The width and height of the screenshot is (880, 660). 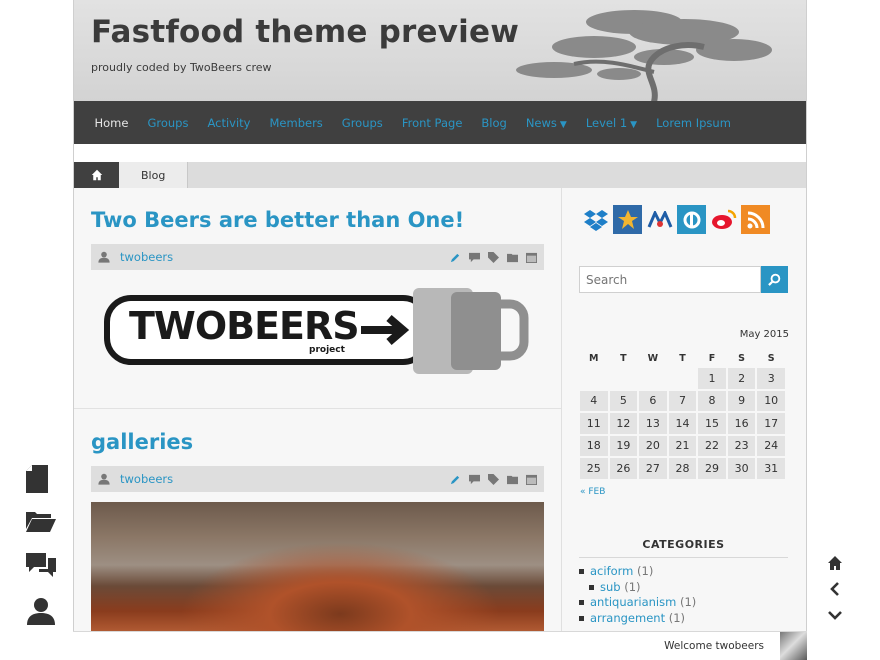 What do you see at coordinates (440, 645) in the screenshot?
I see `welcome-bar: Welcome twobeers` at bounding box center [440, 645].